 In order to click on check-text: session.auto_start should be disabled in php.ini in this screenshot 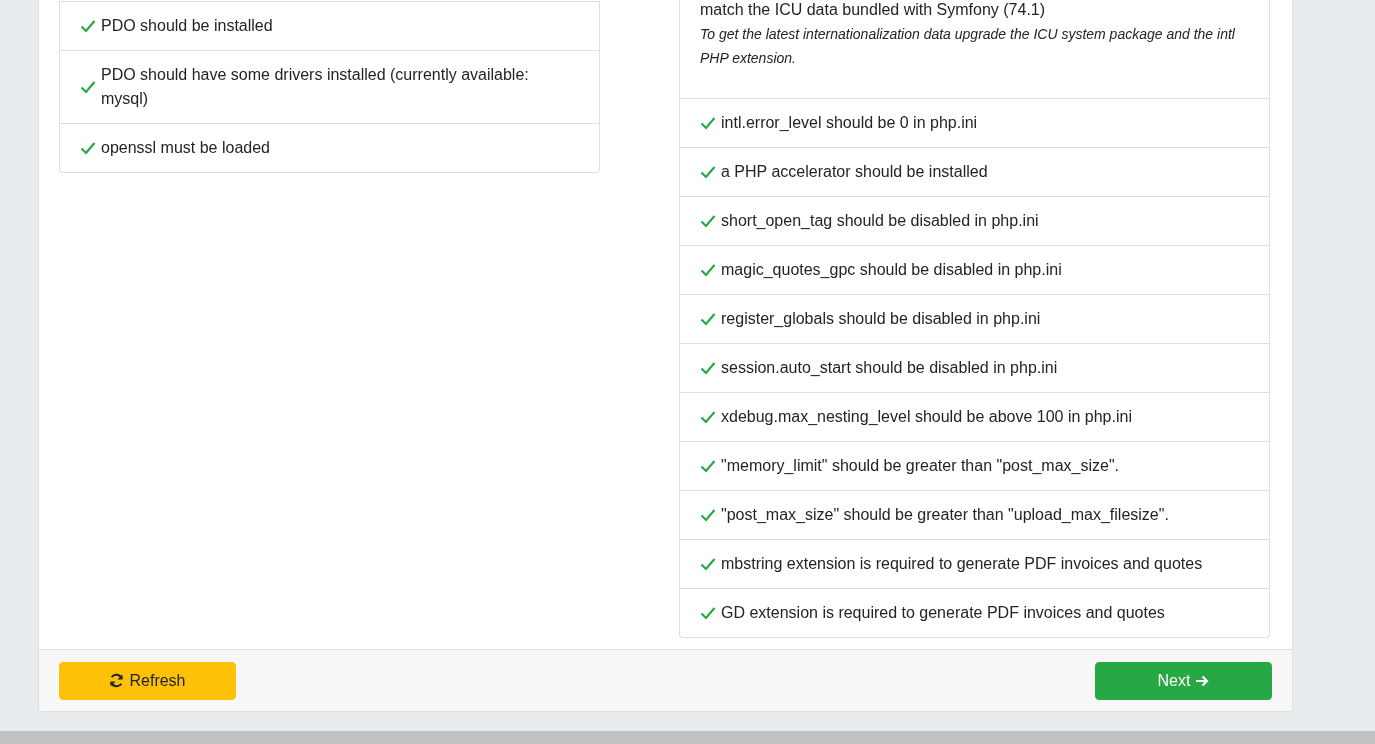, I will do `click(889, 368)`.